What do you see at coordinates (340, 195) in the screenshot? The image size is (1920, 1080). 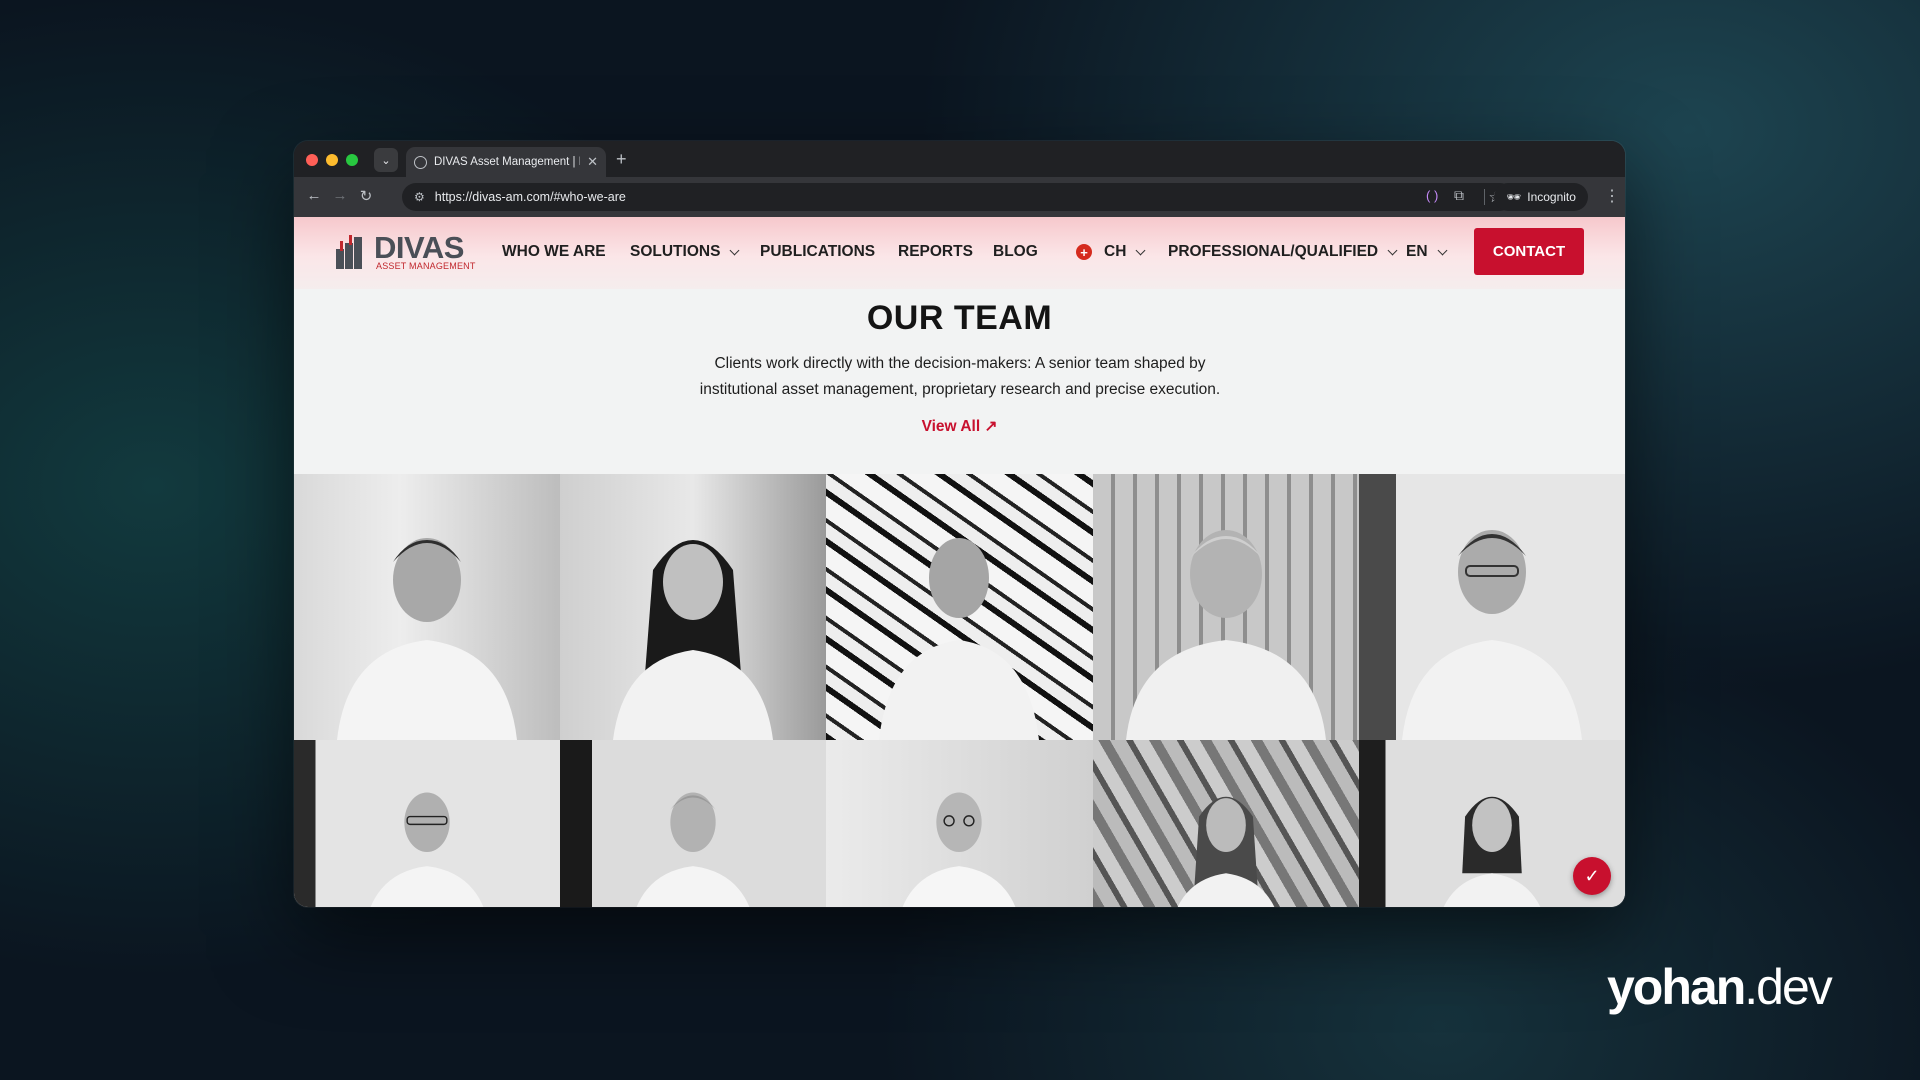 I see `forward-arrow-icon: →` at bounding box center [340, 195].